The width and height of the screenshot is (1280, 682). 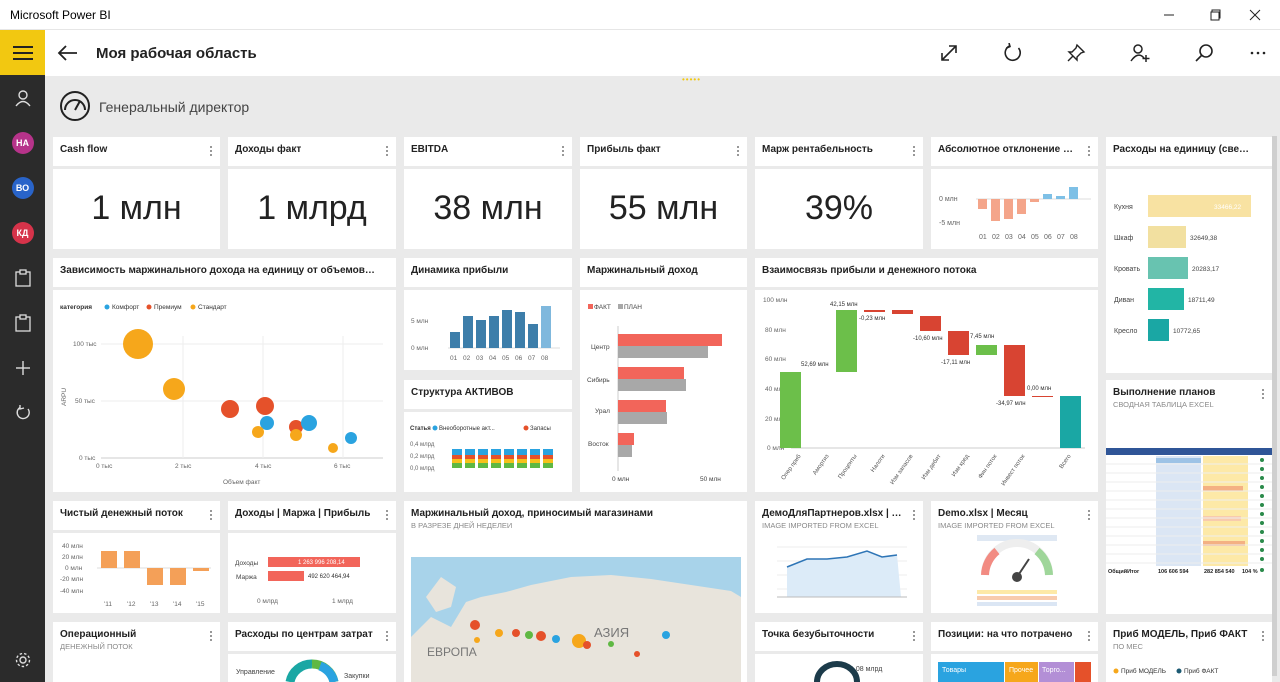 What do you see at coordinates (72, 546) in the screenshot?
I see `y-tick: 40 млн` at bounding box center [72, 546].